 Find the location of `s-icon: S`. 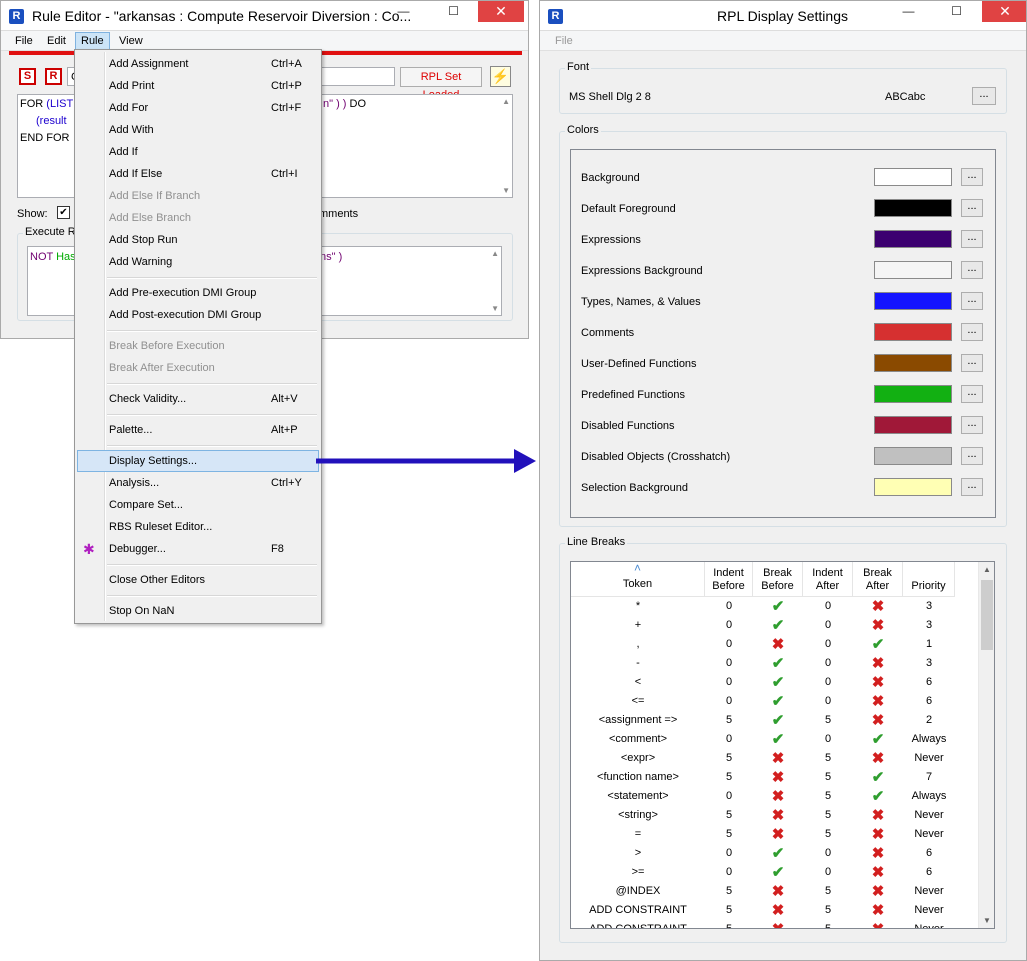

s-icon: S is located at coordinates (27, 76).